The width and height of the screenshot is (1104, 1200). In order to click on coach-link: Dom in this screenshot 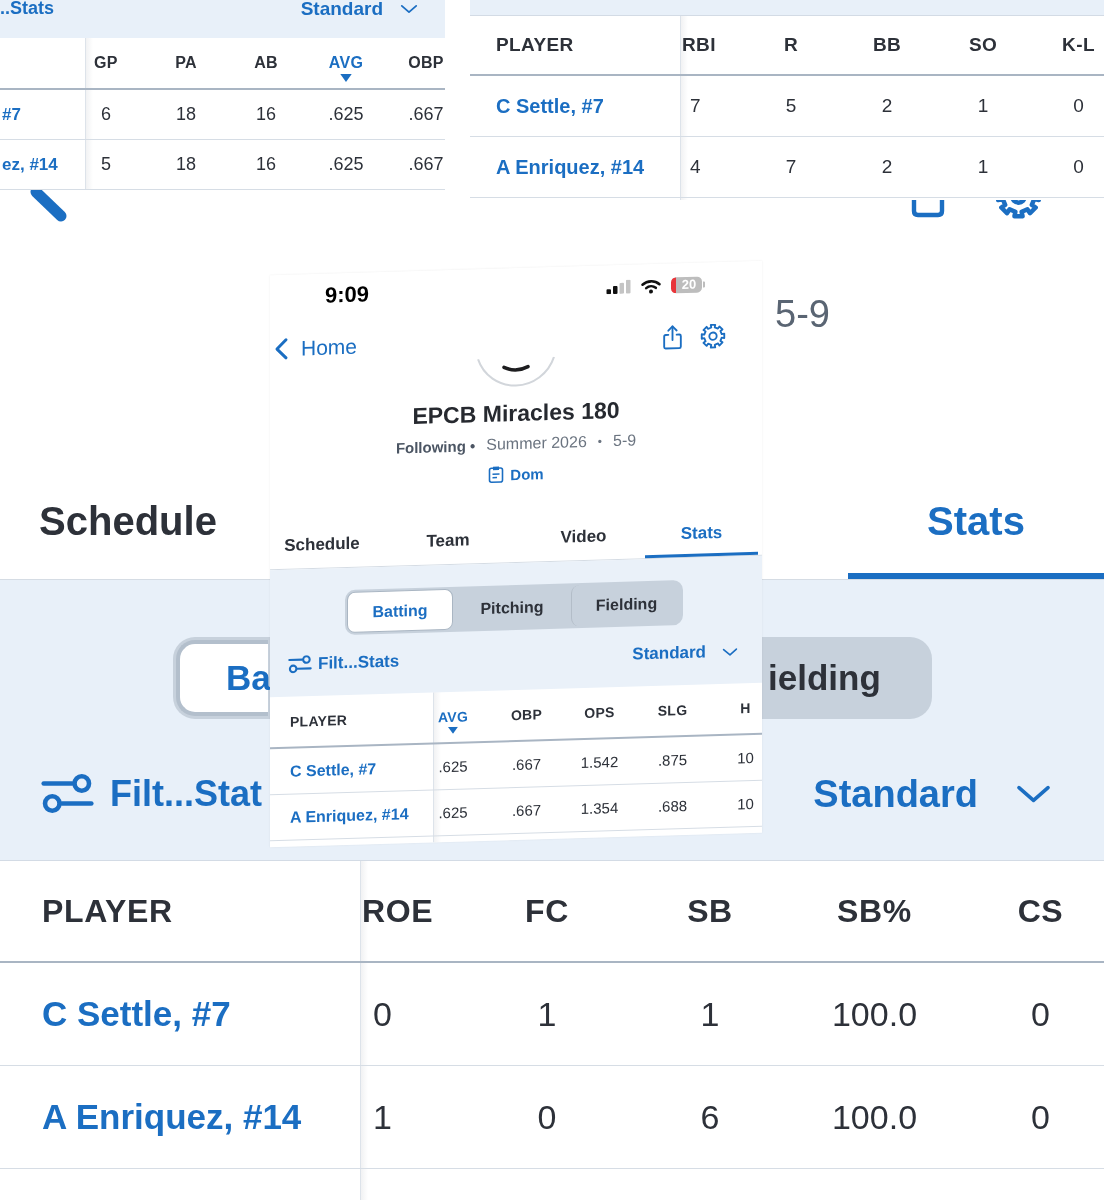, I will do `click(516, 474)`.